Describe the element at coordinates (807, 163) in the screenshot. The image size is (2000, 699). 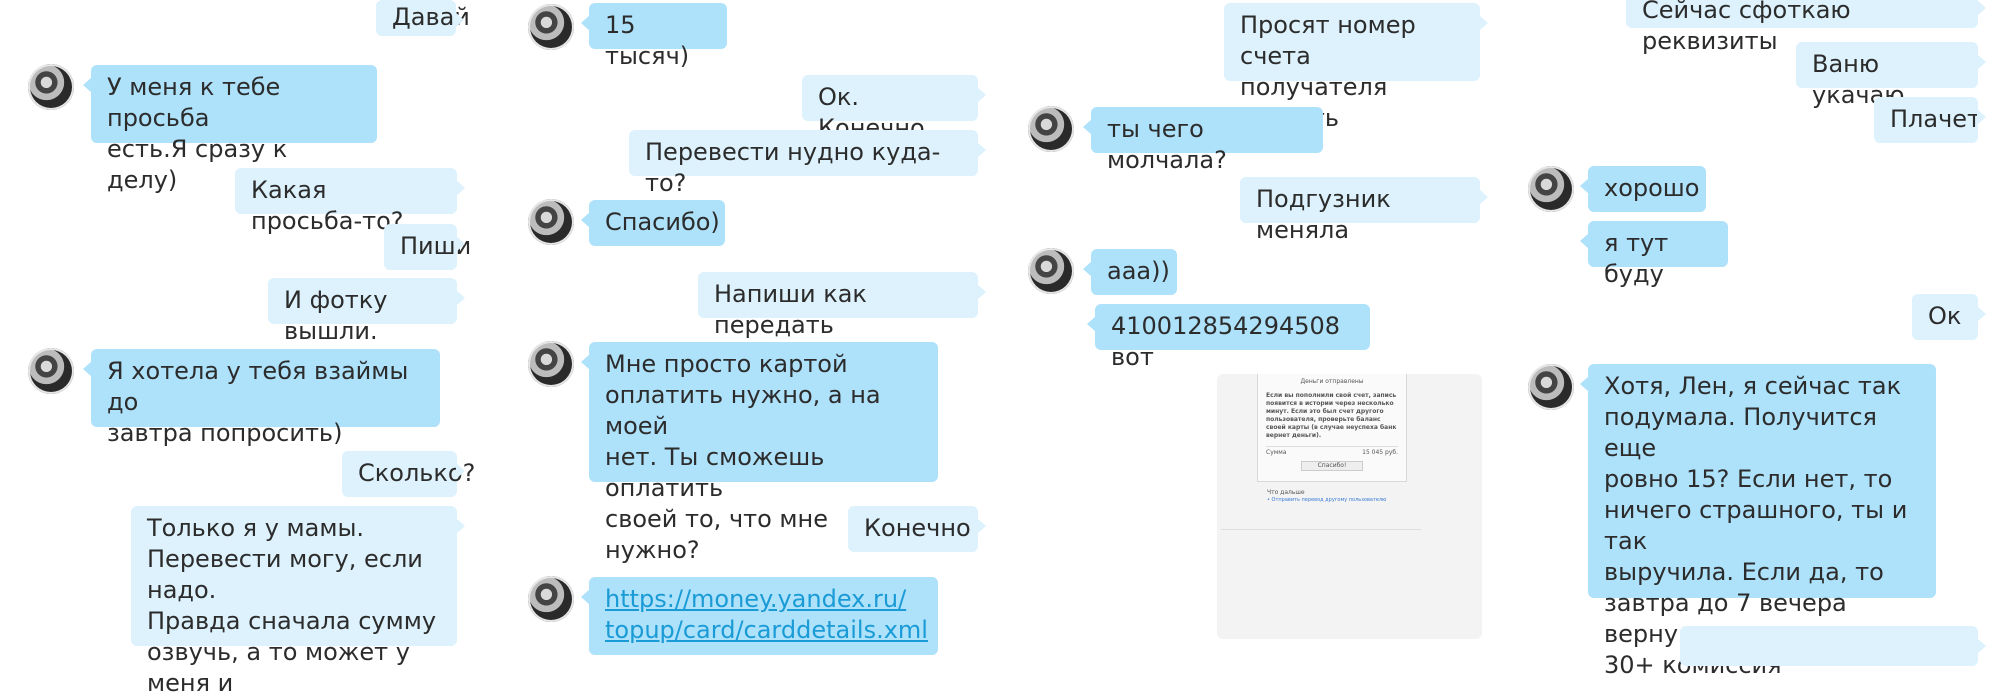
I see `message-outgoing: Перевести нудно куда-то?` at that location.